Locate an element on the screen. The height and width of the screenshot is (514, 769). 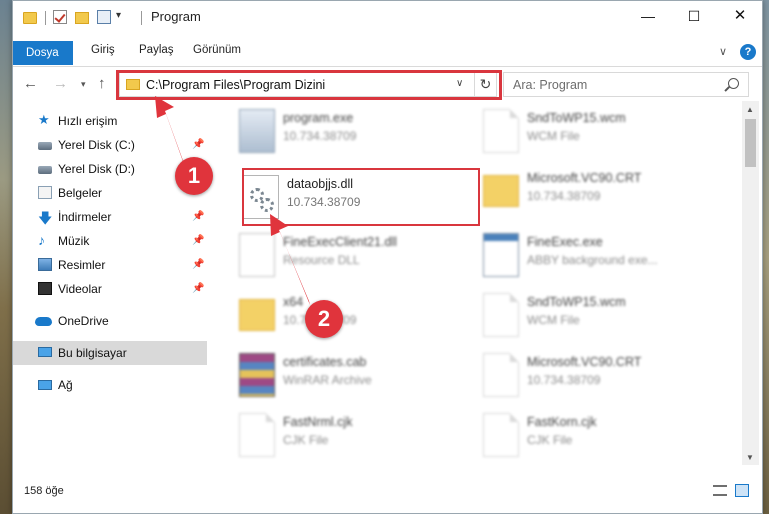
sidebar-item-label: Resimler is located at coordinates (82, 265).